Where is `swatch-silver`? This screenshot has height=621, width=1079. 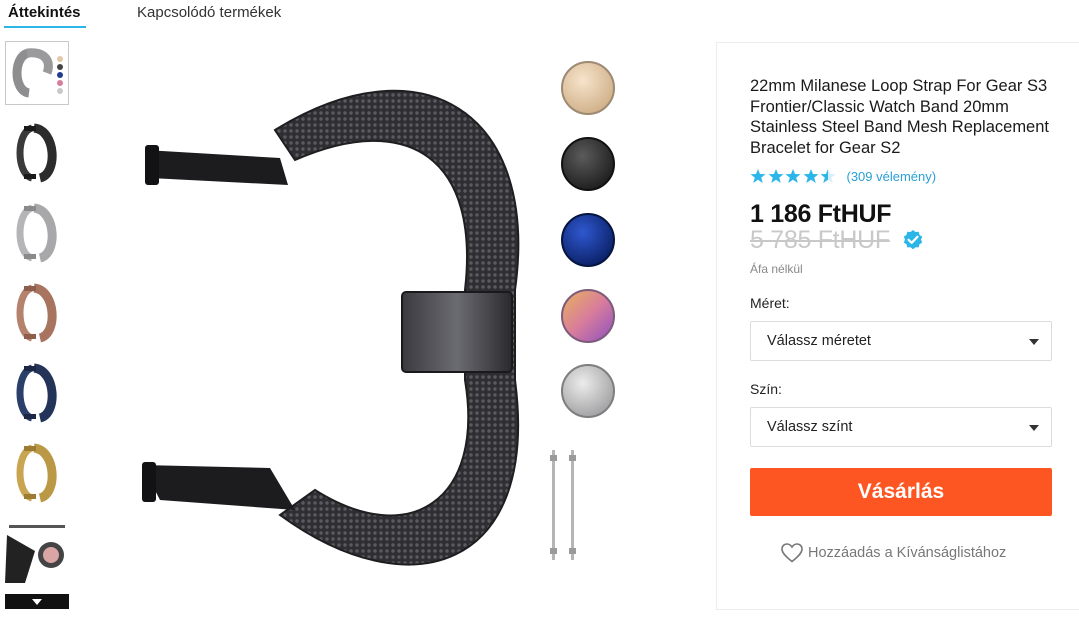 swatch-silver is located at coordinates (588, 391).